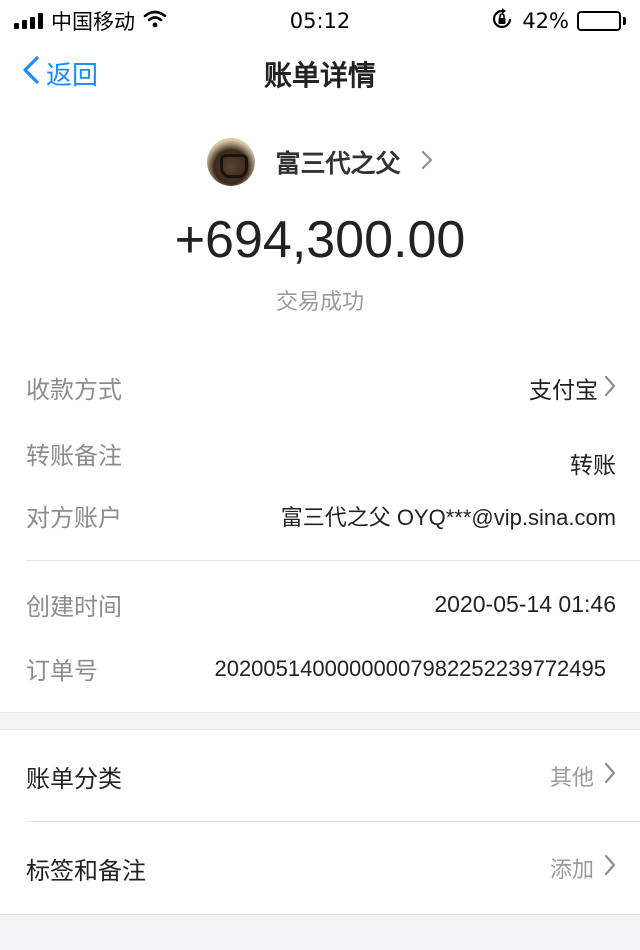  What do you see at coordinates (563, 390) in the screenshot?
I see `payment-method-value: 支付宝` at bounding box center [563, 390].